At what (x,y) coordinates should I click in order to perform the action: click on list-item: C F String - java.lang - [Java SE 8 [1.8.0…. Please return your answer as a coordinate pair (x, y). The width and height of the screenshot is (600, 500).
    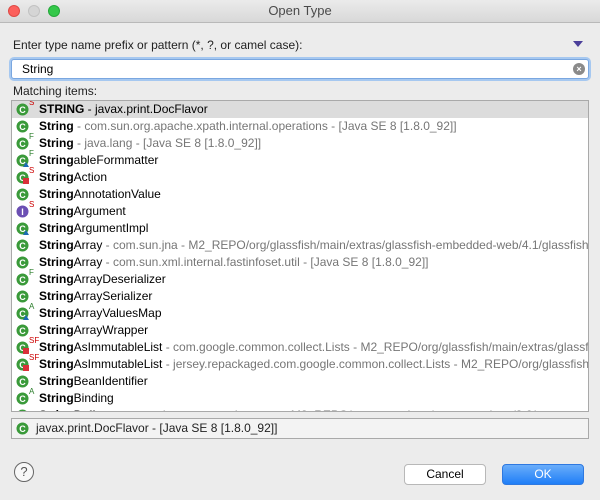
    Looking at the image, I should click on (300, 142).